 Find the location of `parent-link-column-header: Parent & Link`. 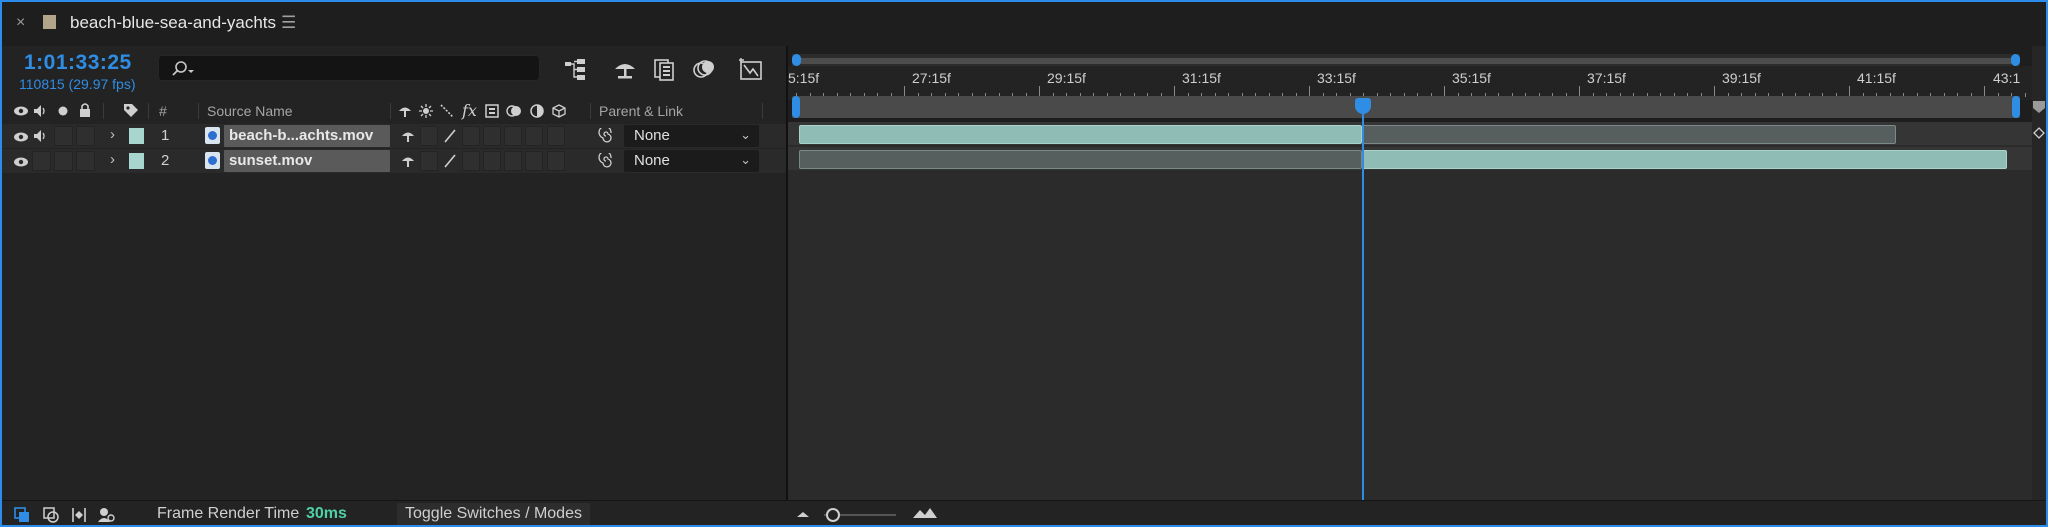

parent-link-column-header: Parent & Link is located at coordinates (641, 111).